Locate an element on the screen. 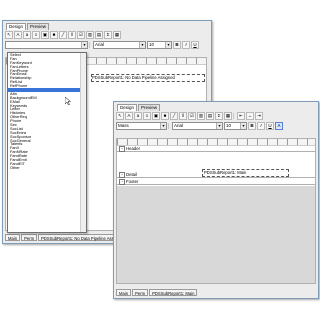  align-left-icon: ⇤ is located at coordinates (241, 116).